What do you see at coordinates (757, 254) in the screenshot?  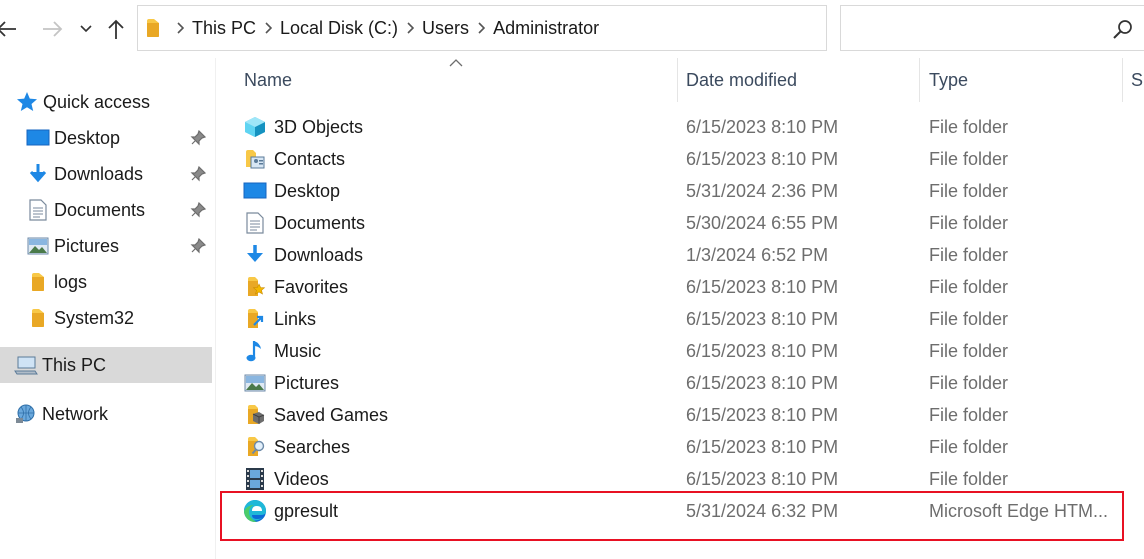 I see `file-date: 1/3/2024 6:52 PM` at bounding box center [757, 254].